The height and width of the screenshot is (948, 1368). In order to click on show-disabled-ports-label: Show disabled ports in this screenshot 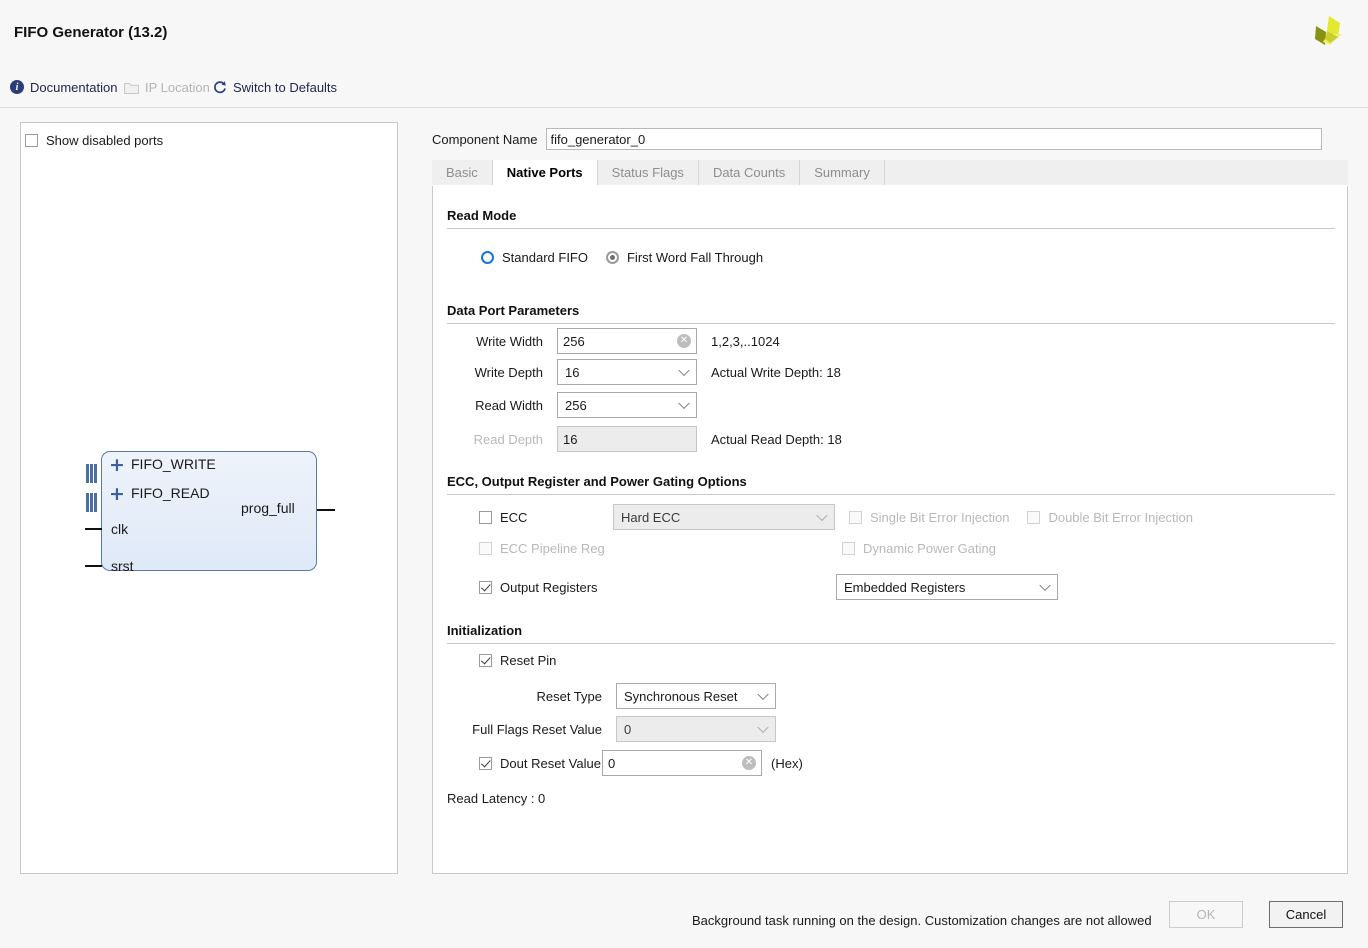, I will do `click(105, 140)`.